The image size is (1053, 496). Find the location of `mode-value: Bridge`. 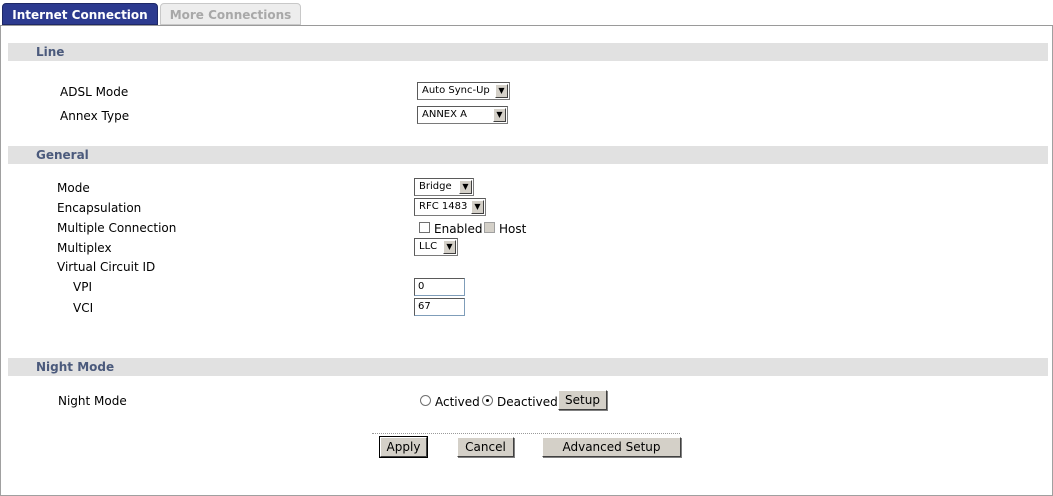

mode-value: Bridge is located at coordinates (435, 186).